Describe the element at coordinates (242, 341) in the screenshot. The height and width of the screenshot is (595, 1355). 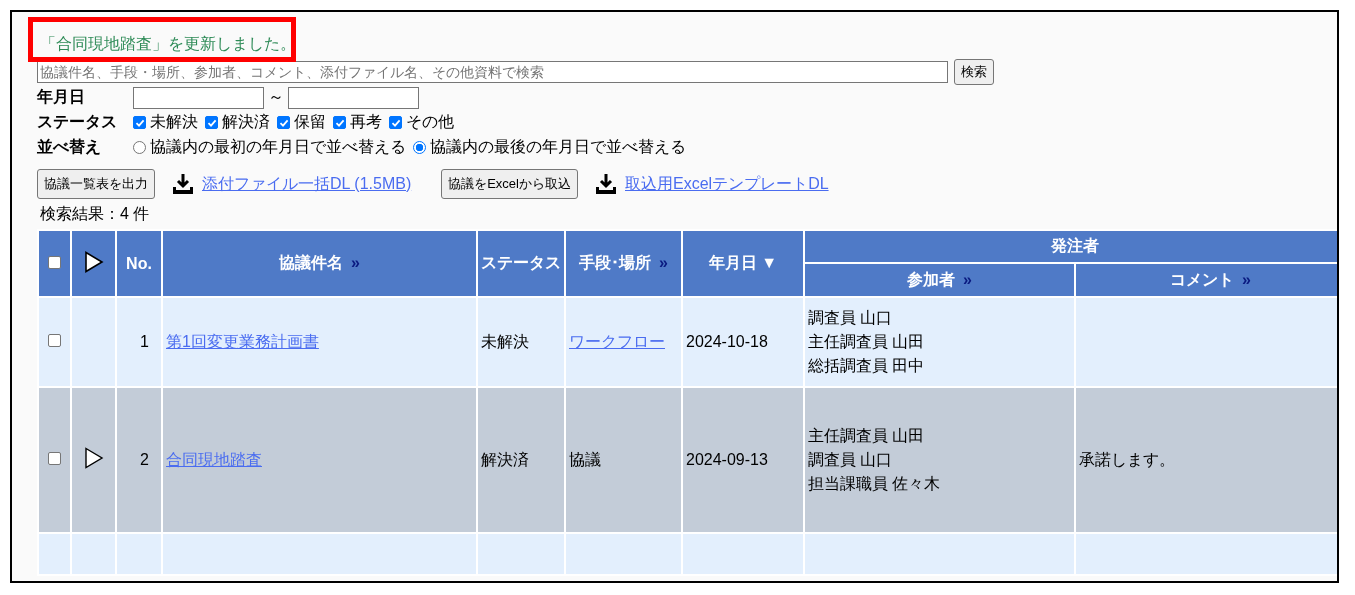
I see `title-link: 第1回変更業務計画書` at that location.